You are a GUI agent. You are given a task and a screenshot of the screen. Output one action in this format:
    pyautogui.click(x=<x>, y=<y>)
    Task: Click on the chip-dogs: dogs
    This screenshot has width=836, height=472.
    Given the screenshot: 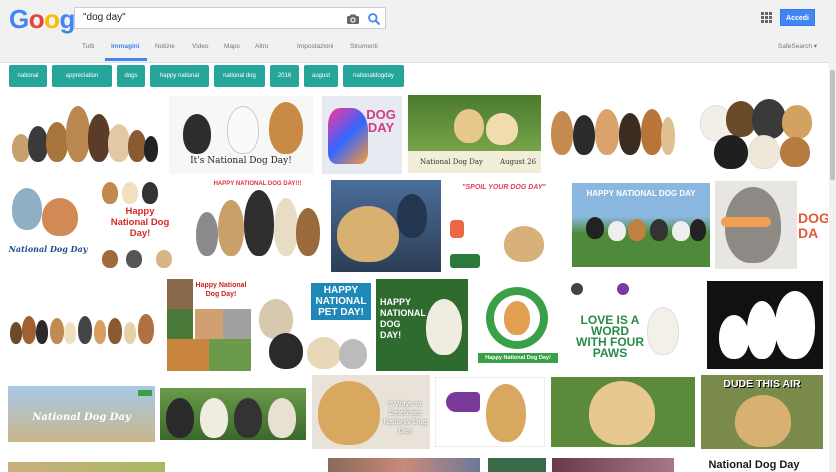 What is the action you would take?
    pyautogui.click(x=131, y=76)
    